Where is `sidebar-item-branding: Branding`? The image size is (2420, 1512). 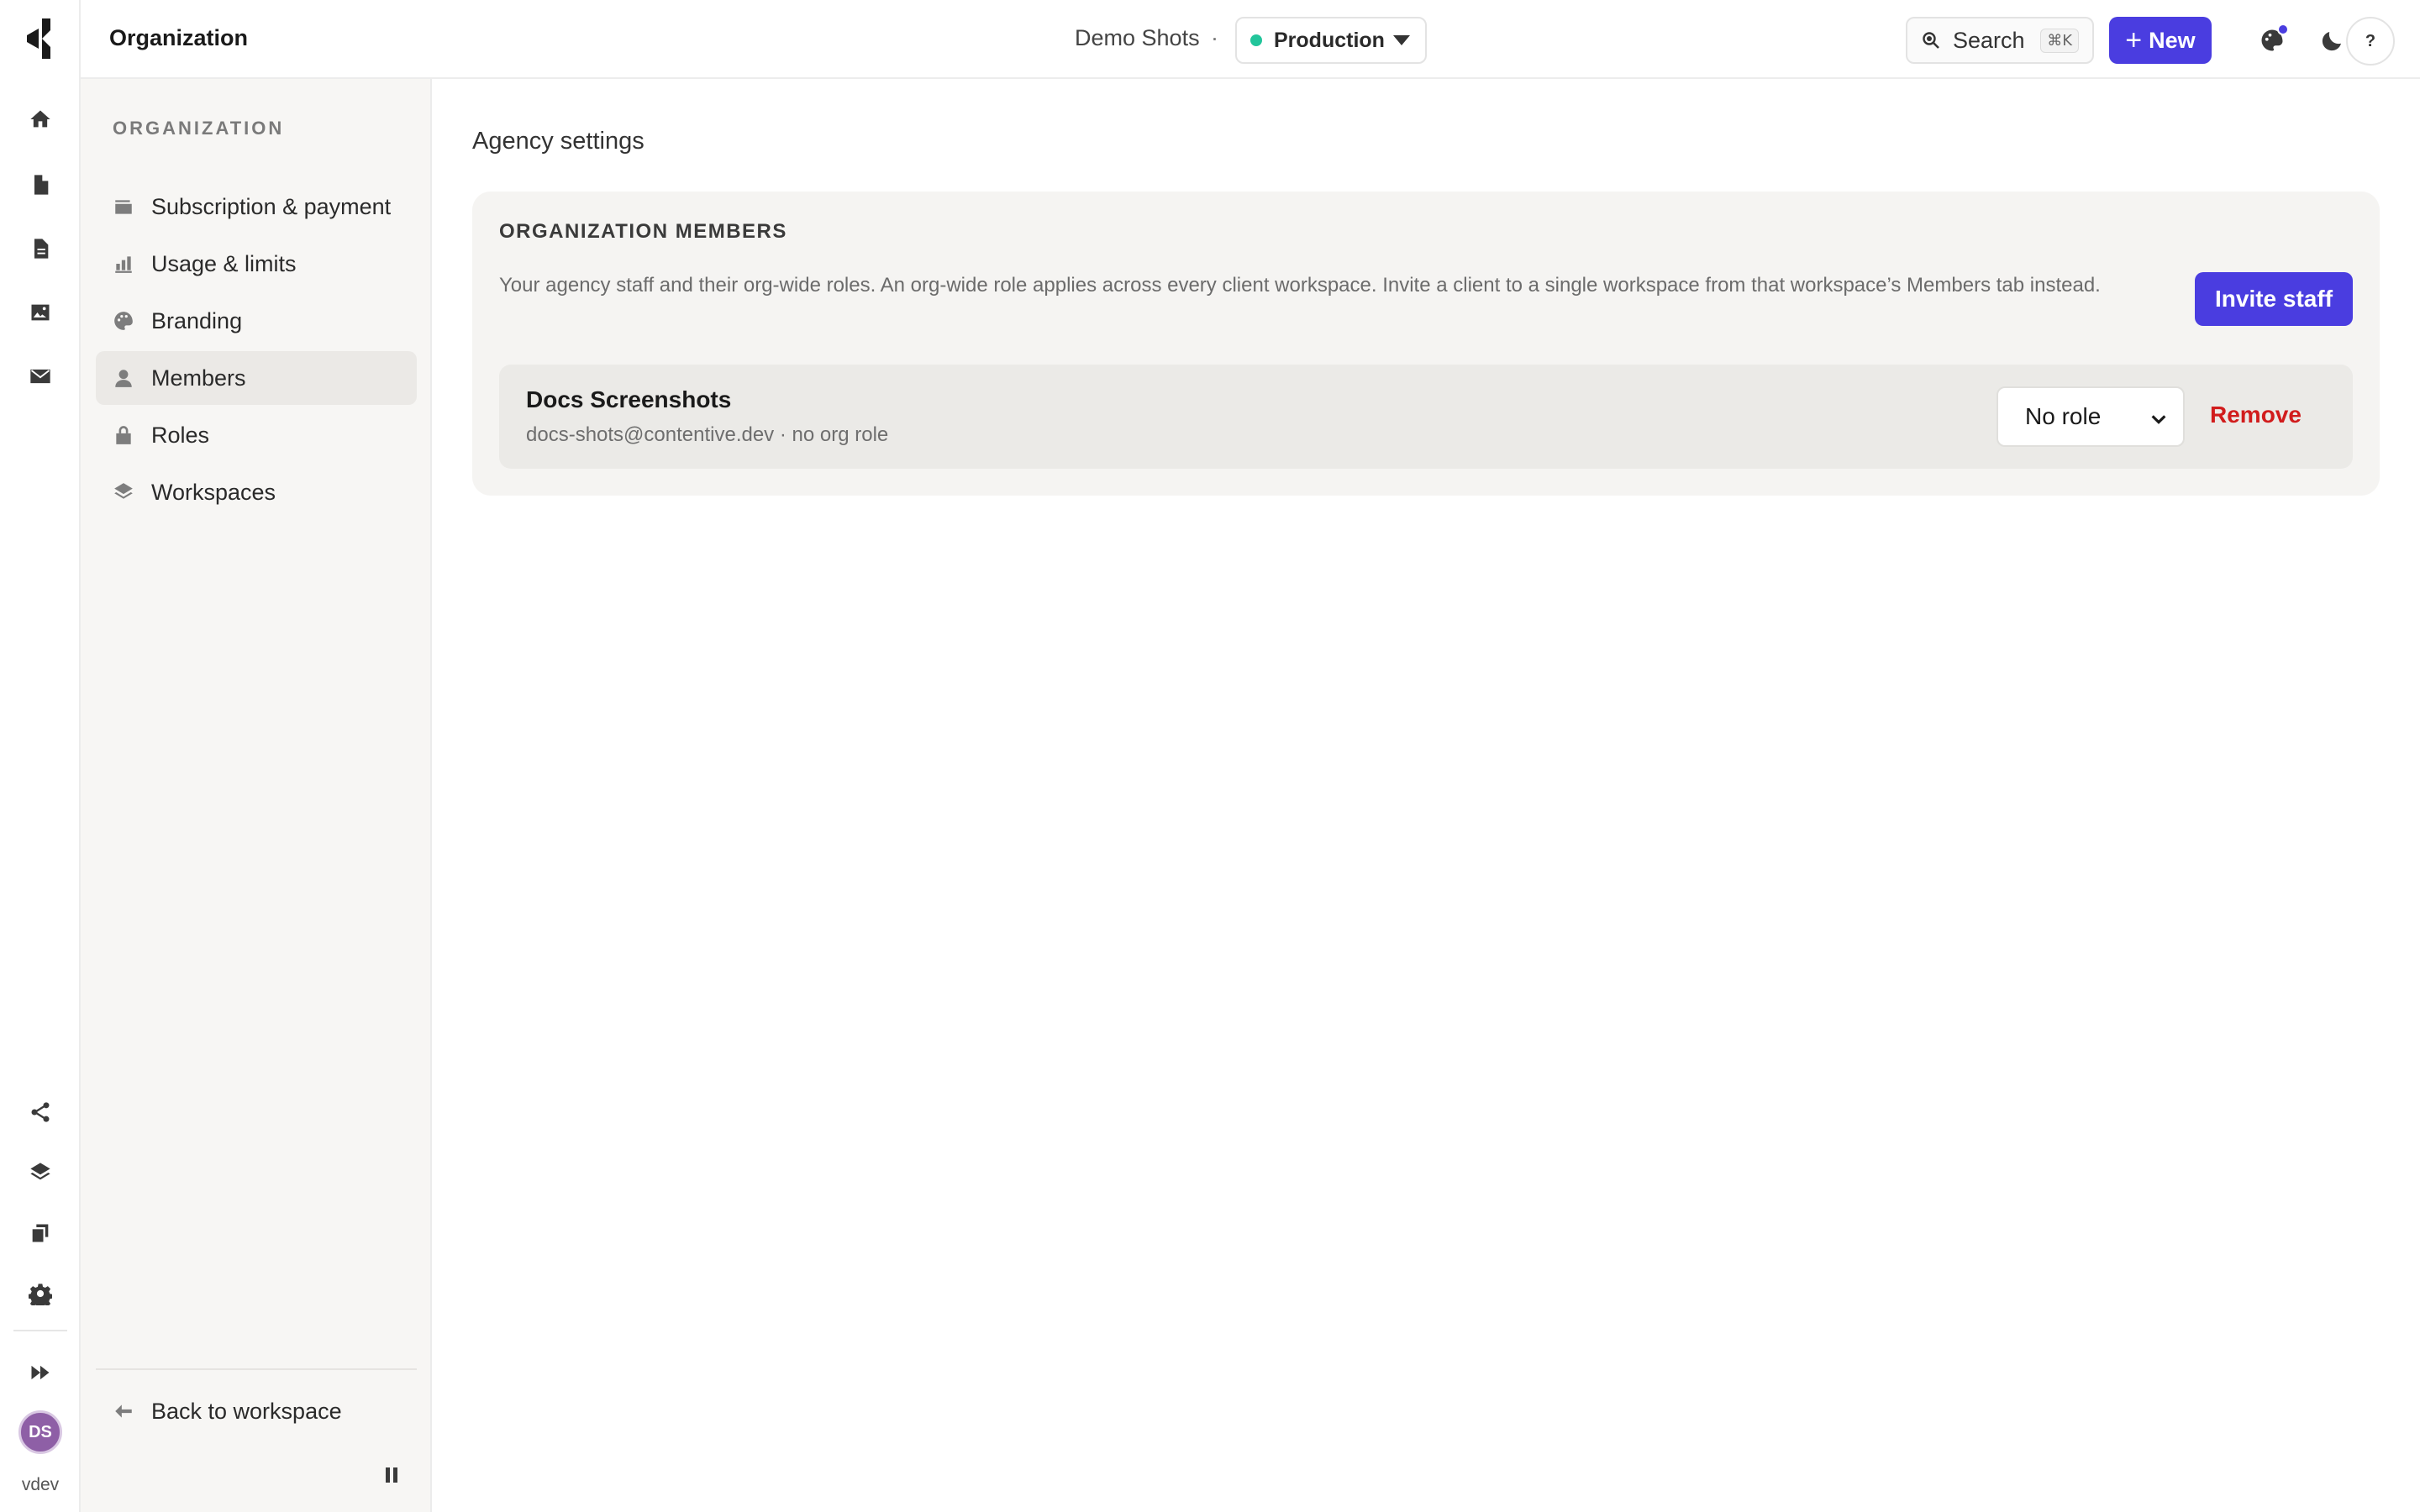 sidebar-item-branding: Branding is located at coordinates (256, 321).